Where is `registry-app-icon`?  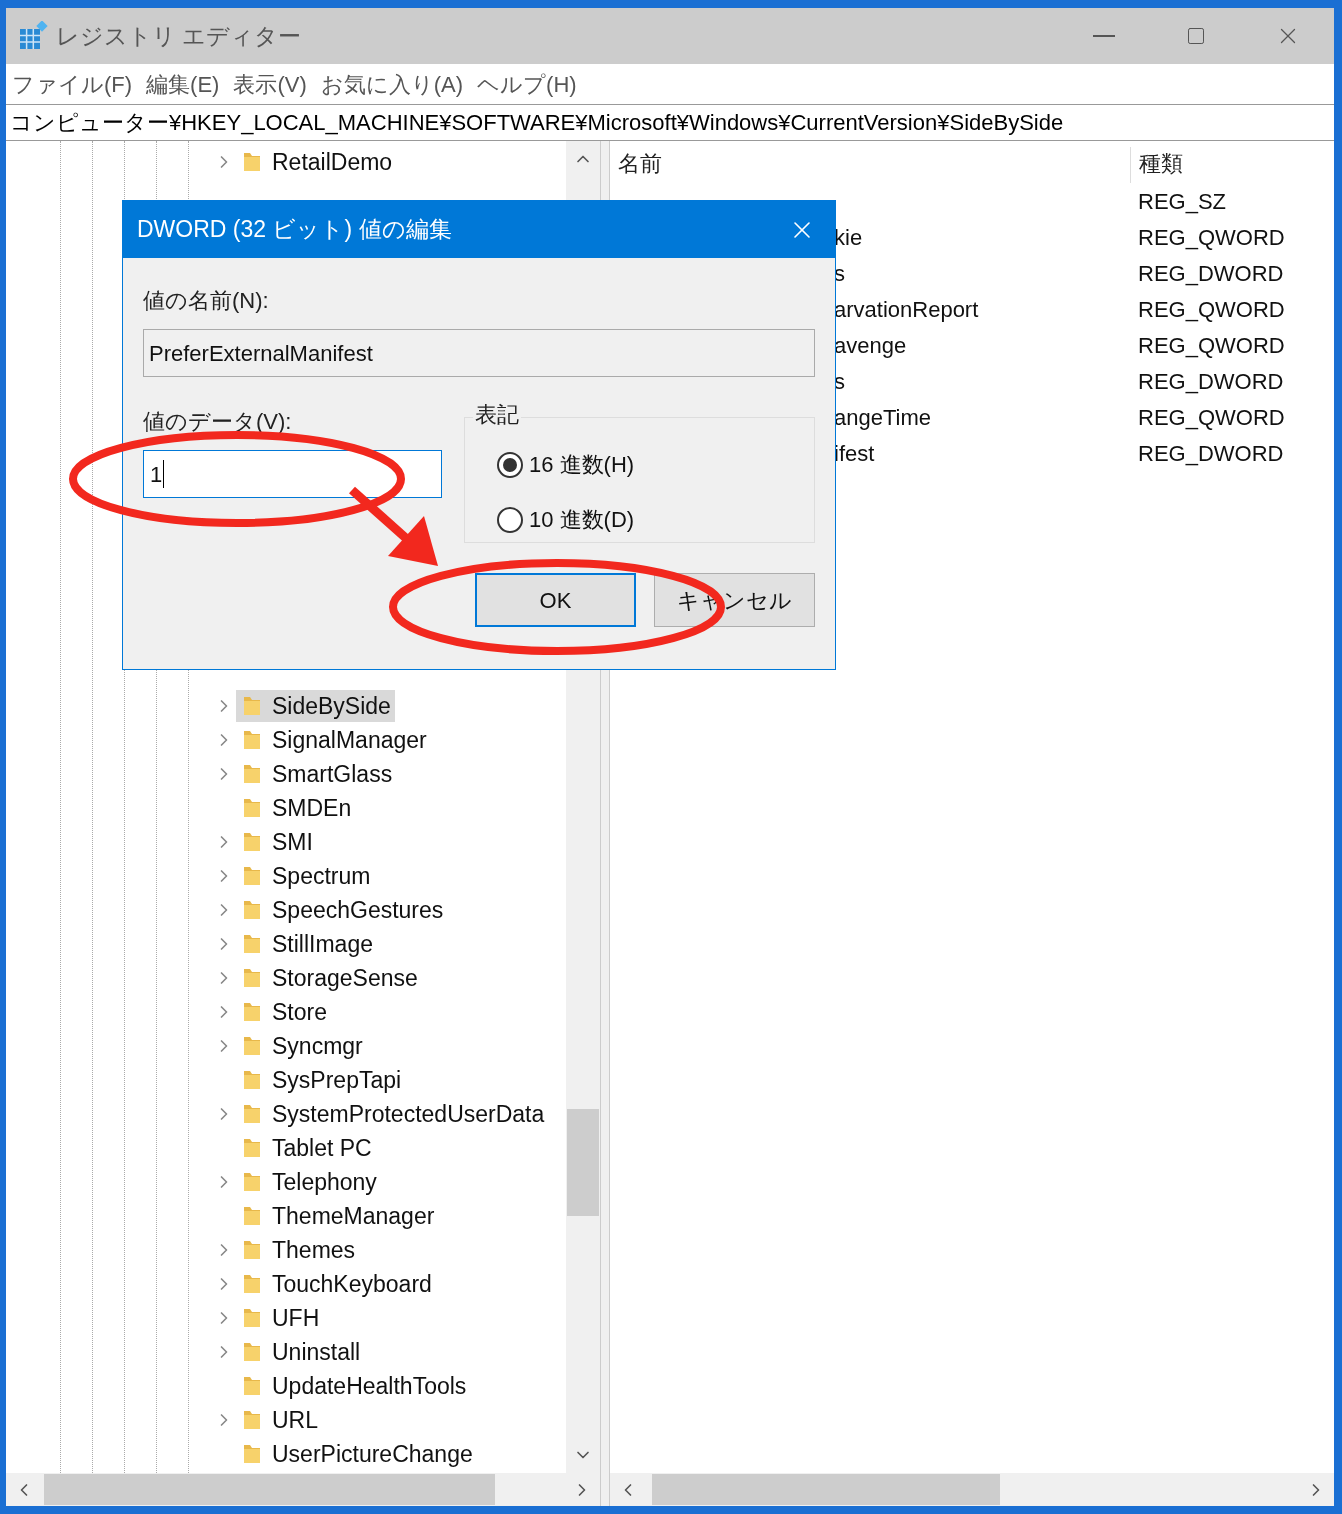 registry-app-icon is located at coordinates (33, 36).